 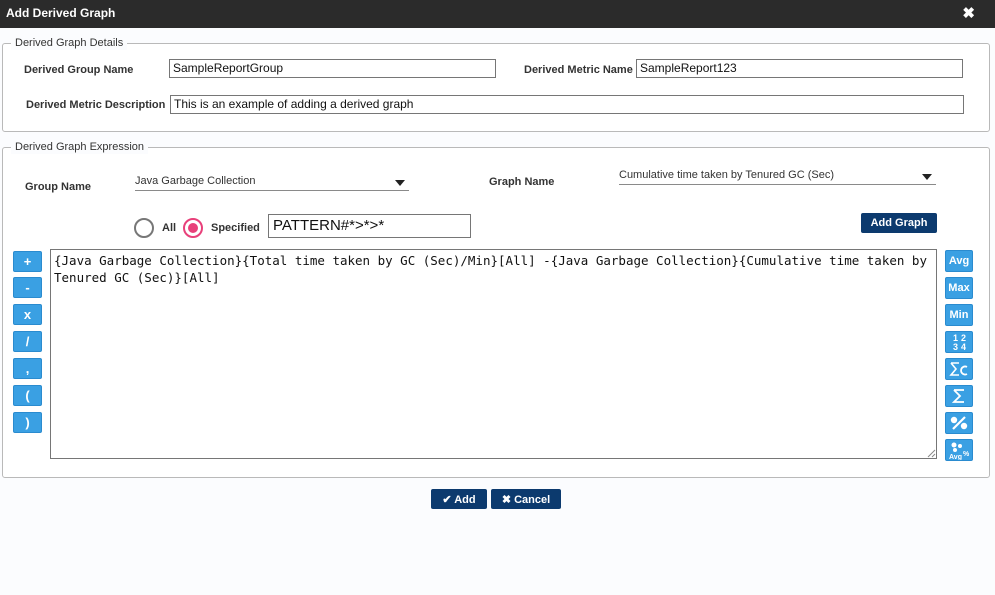 I want to click on sum-count-function-button, so click(x=959, y=369).